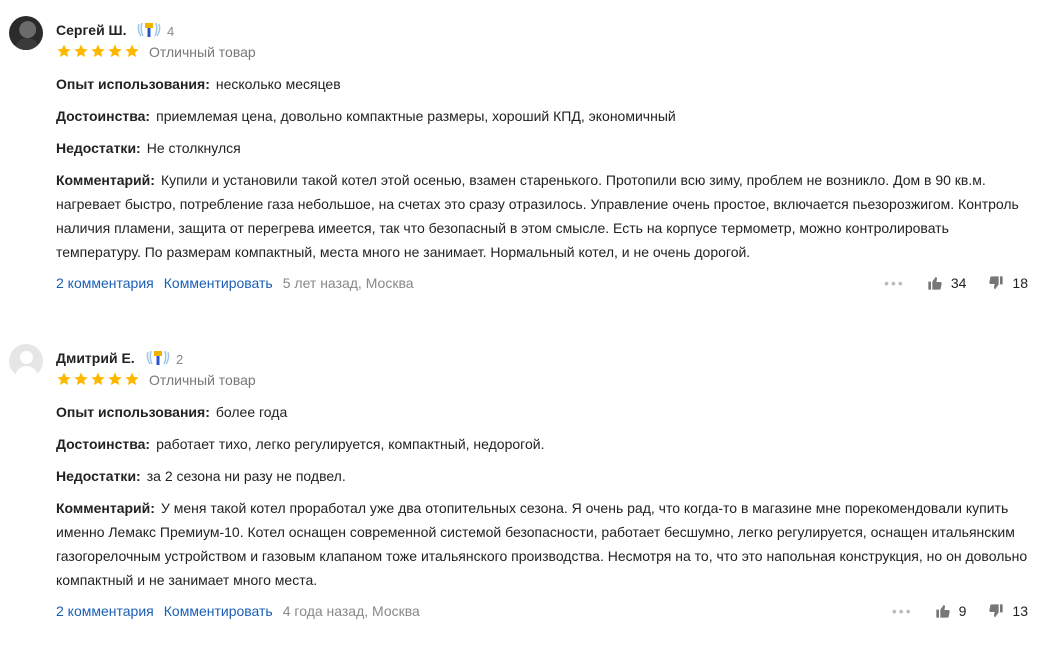 The width and height of the screenshot is (1058, 648). I want to click on cons-value: за 2 сезона ни разу не подвел., so click(246, 476).